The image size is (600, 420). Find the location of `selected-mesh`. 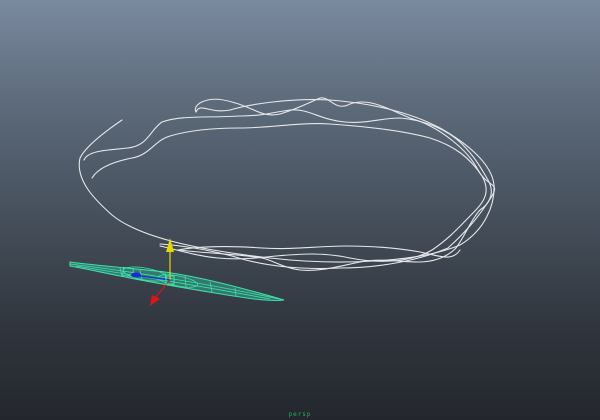

selected-mesh is located at coordinates (177, 281).